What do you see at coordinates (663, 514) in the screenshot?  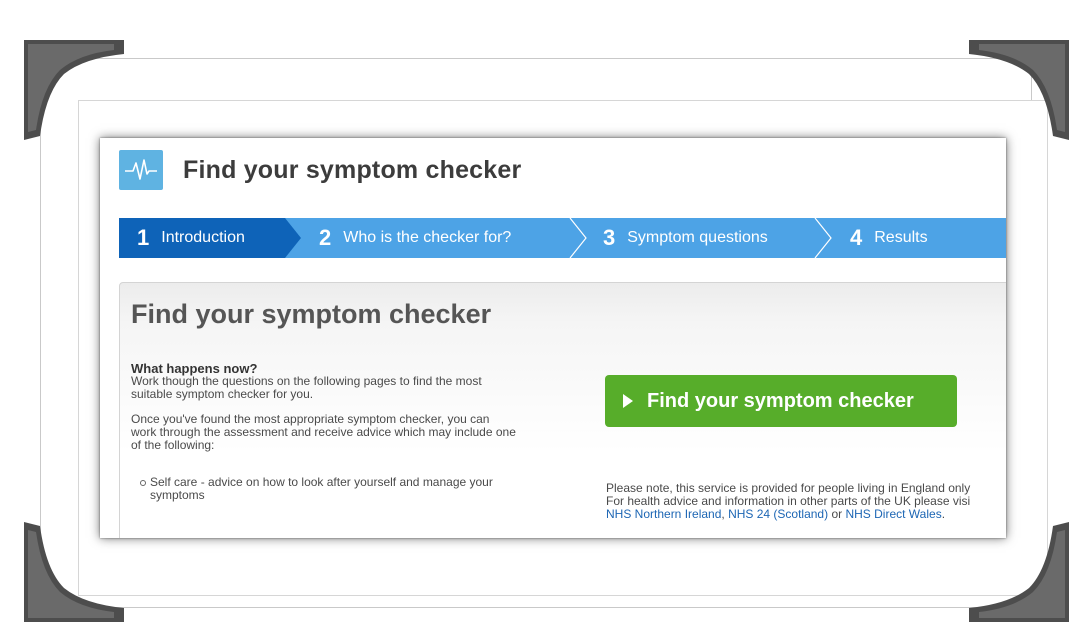 I see `nhs-northern-ireland-link: NHS Northern Ireland` at bounding box center [663, 514].